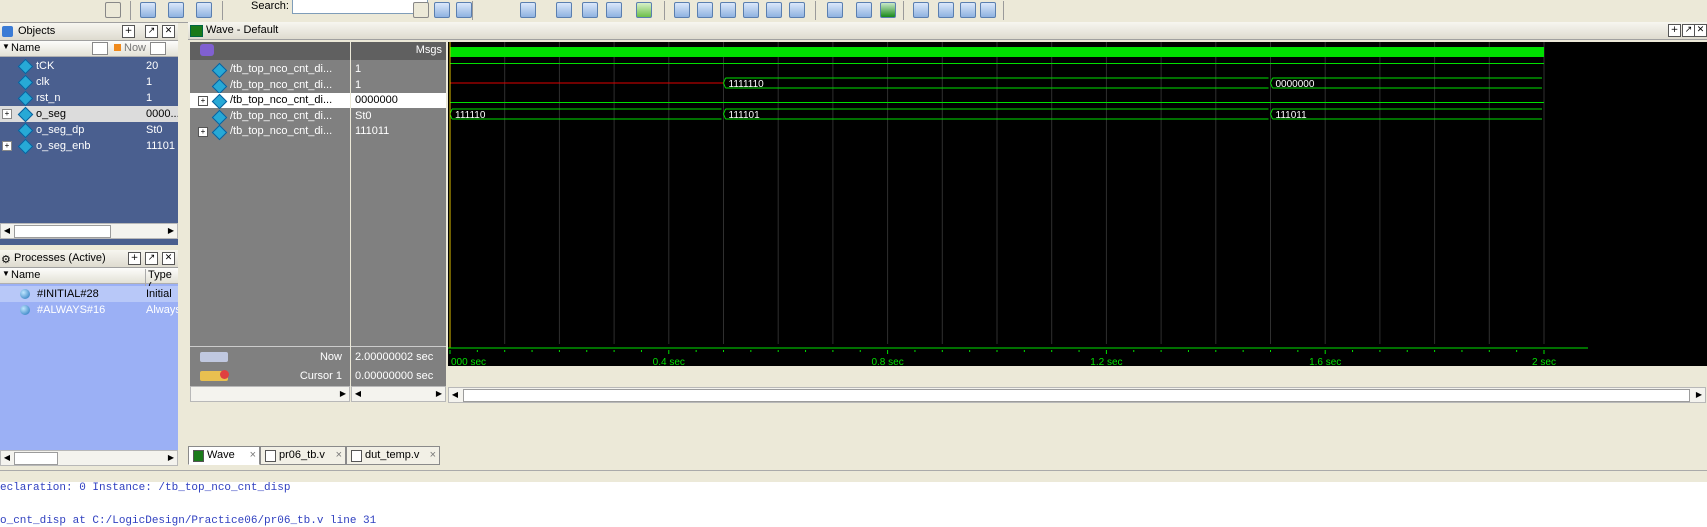 The height and width of the screenshot is (527, 1707). What do you see at coordinates (797, 10) in the screenshot?
I see `zoom-mode-icon` at bounding box center [797, 10].